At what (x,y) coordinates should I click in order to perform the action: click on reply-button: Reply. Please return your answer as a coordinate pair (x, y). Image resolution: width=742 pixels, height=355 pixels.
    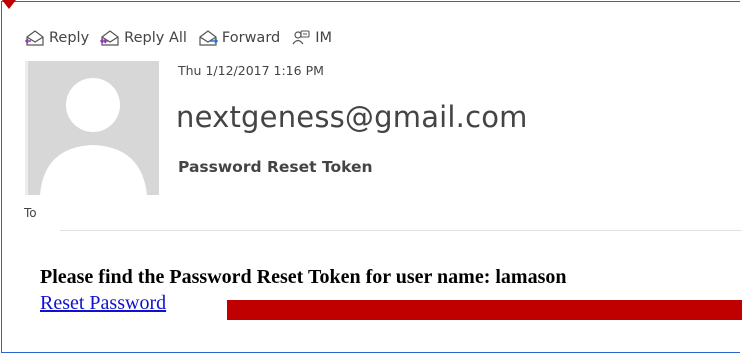
    Looking at the image, I should click on (57, 38).